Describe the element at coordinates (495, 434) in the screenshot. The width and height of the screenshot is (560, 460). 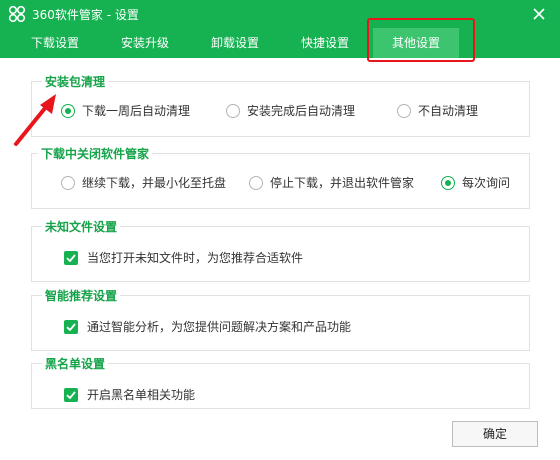
I see `ok-button: 确定` at that location.